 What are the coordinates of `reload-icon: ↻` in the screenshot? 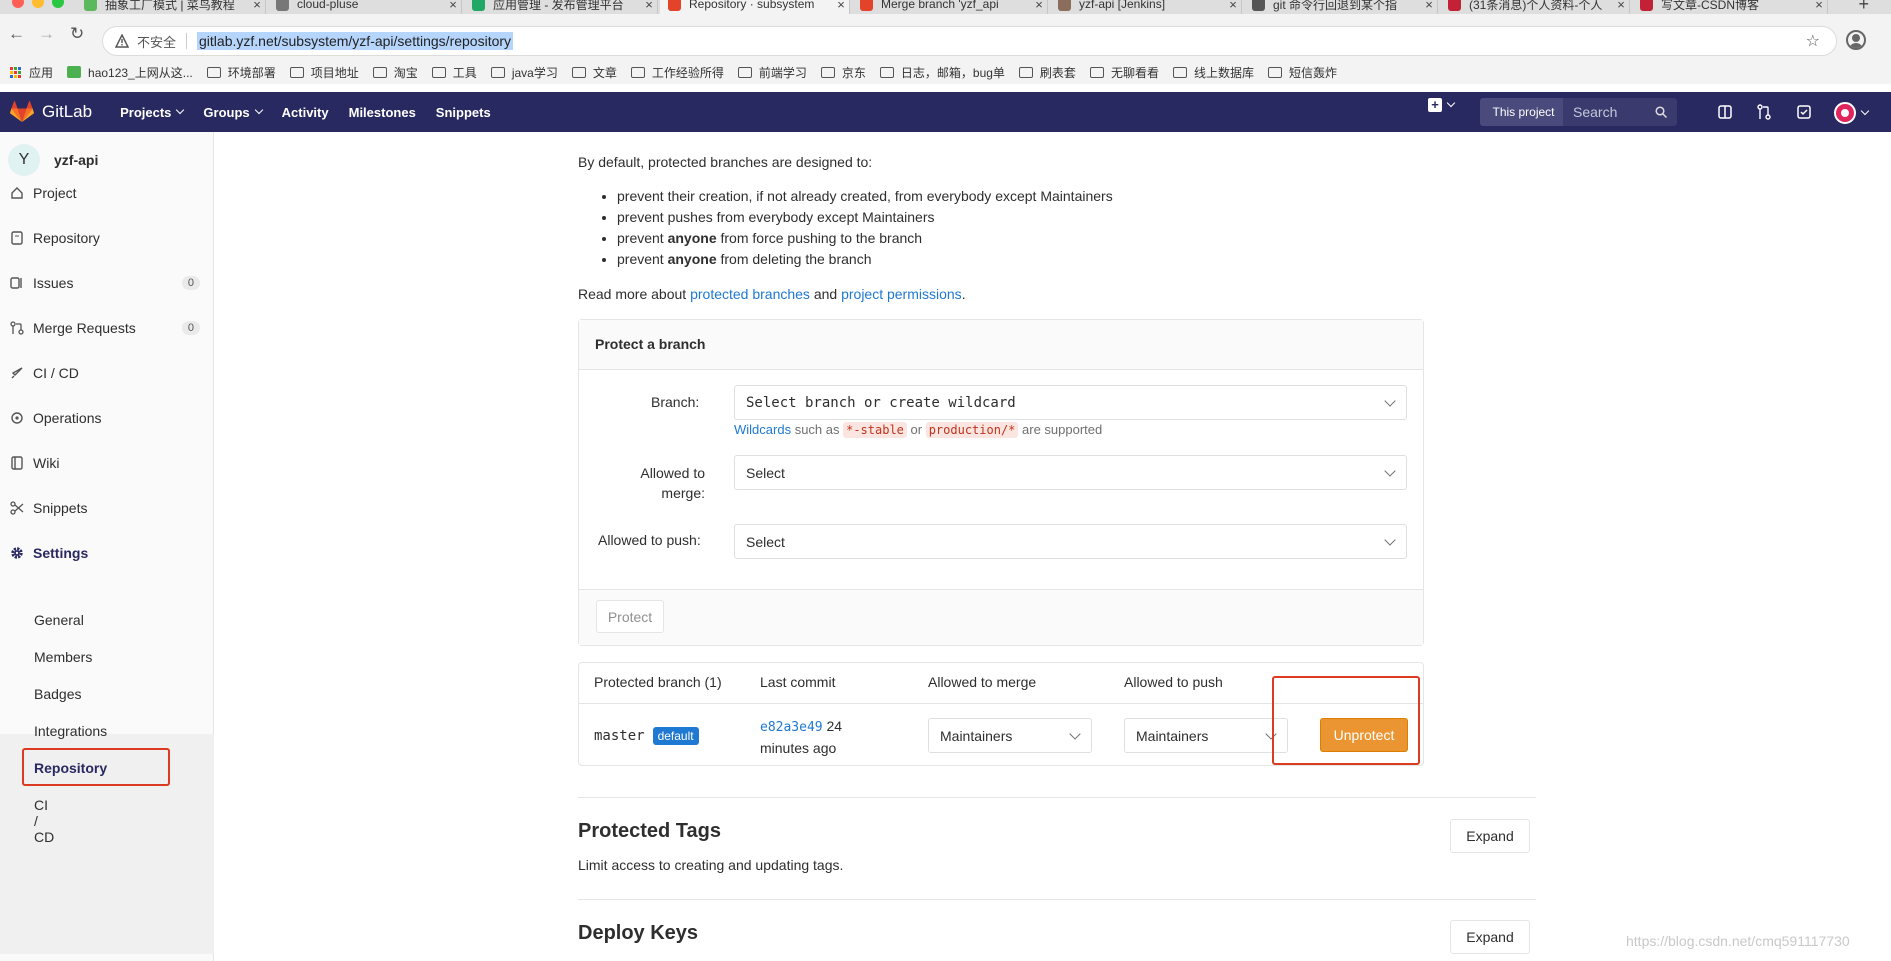 It's located at (77, 34).